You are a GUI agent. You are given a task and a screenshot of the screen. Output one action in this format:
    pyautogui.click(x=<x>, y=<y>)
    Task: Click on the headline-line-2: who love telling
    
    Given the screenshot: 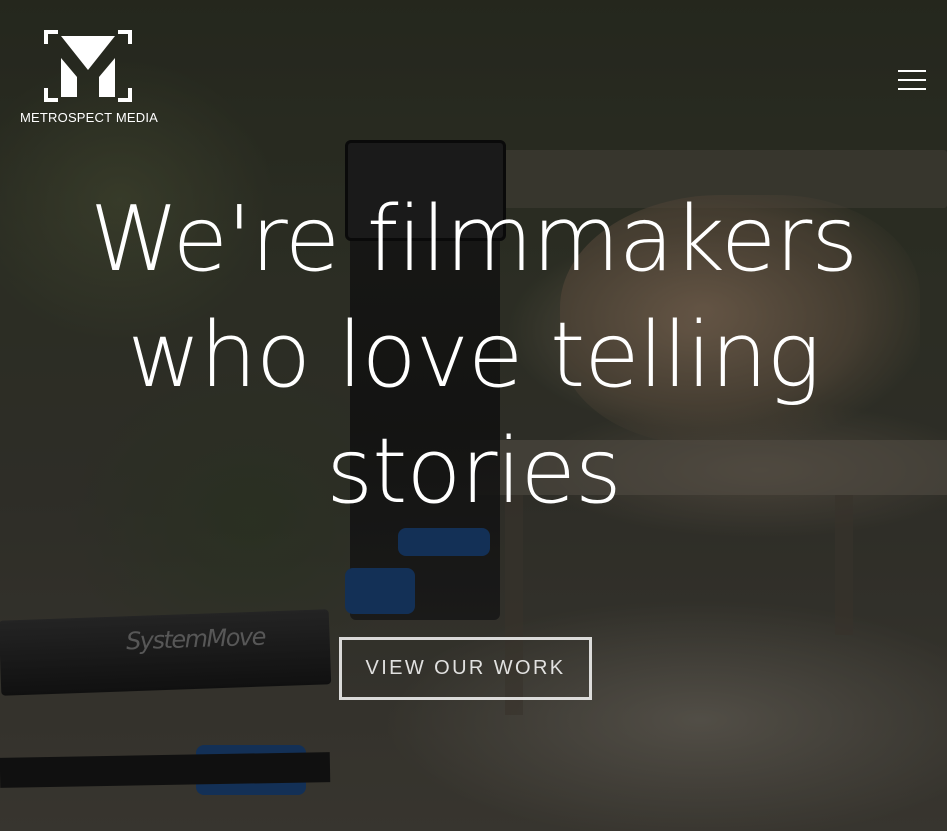 What is the action you would take?
    pyautogui.click(x=473, y=355)
    